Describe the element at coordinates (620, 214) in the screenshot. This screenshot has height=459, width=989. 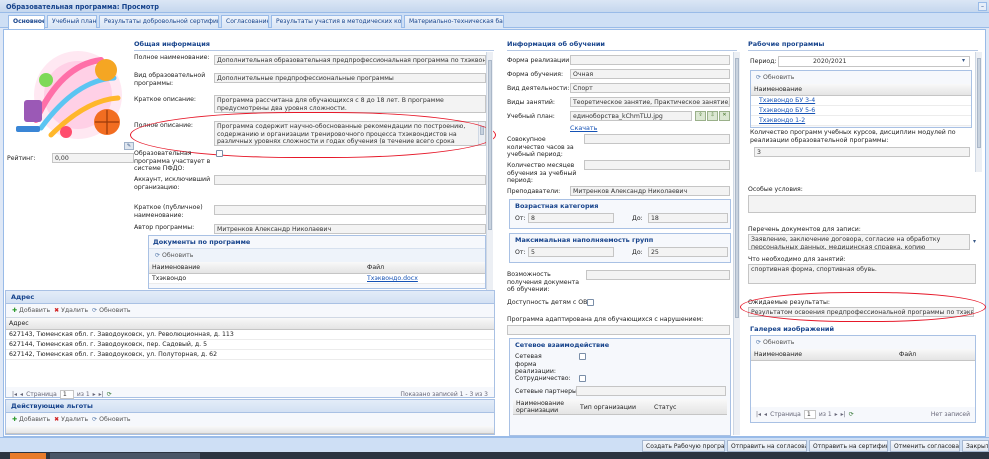
I see `age-category-panel: Возрастная категория От: 8 До: 18` at that location.